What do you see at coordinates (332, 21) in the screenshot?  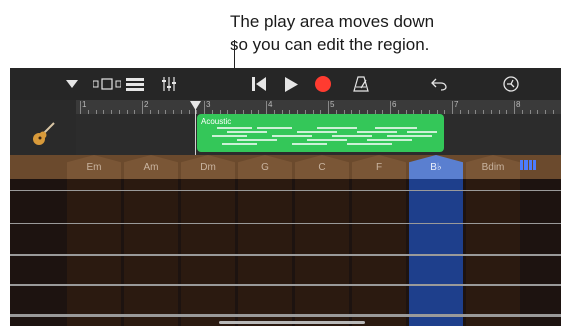 I see `callout-line-1: The play area moves down` at bounding box center [332, 21].